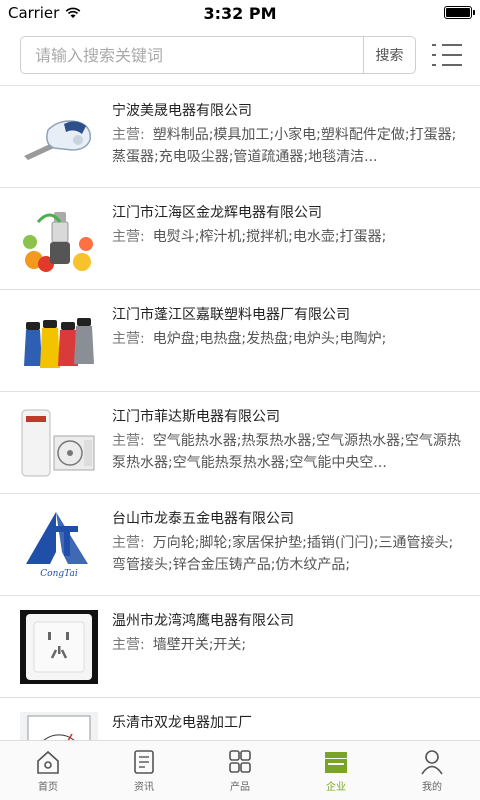  I want to click on company-main-products: 主营: 墙壁开关;开关;, so click(287, 645).